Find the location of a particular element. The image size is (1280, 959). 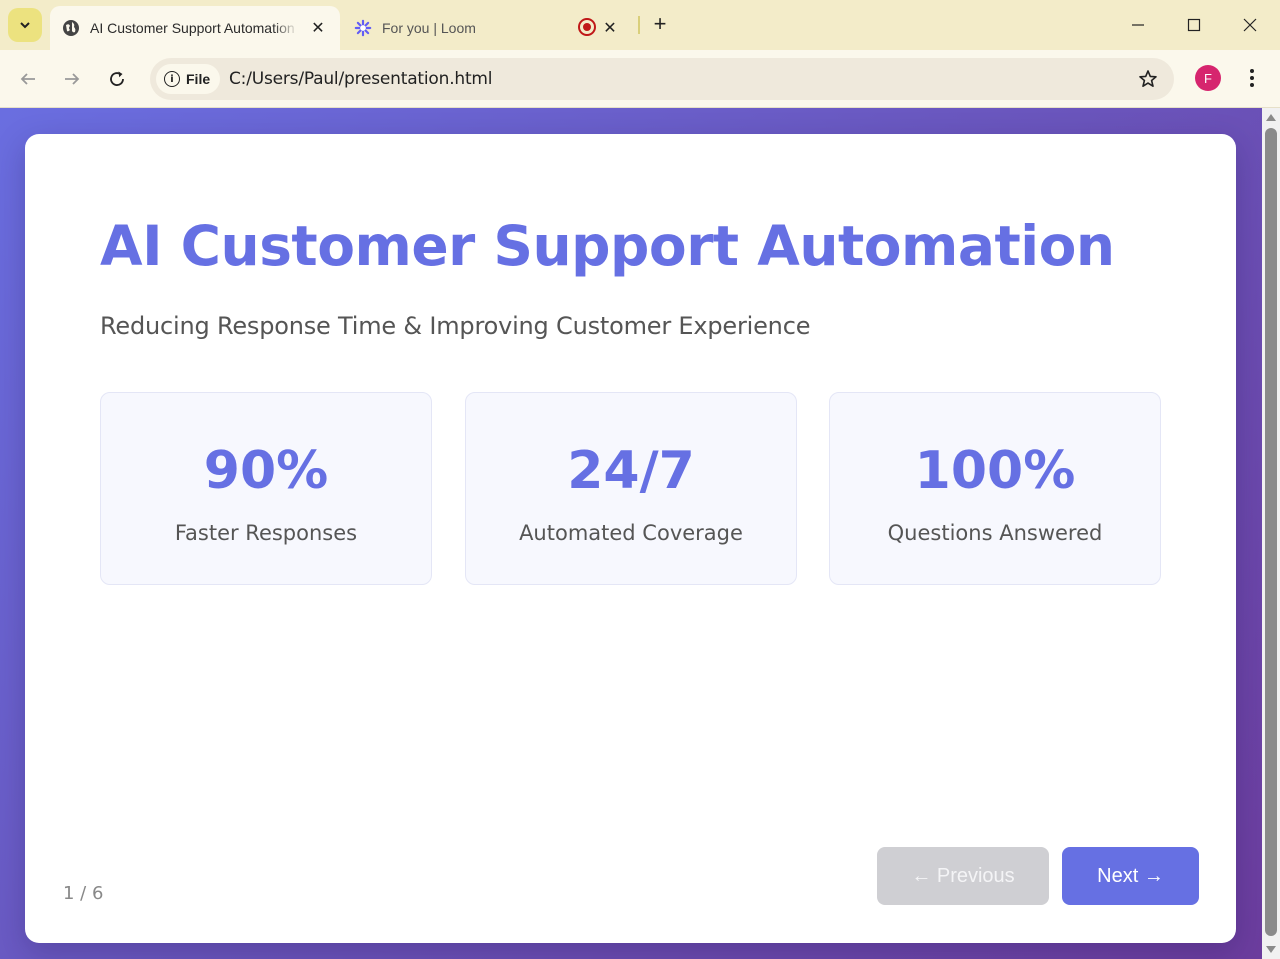

previous-button: ← Previous is located at coordinates (963, 876).